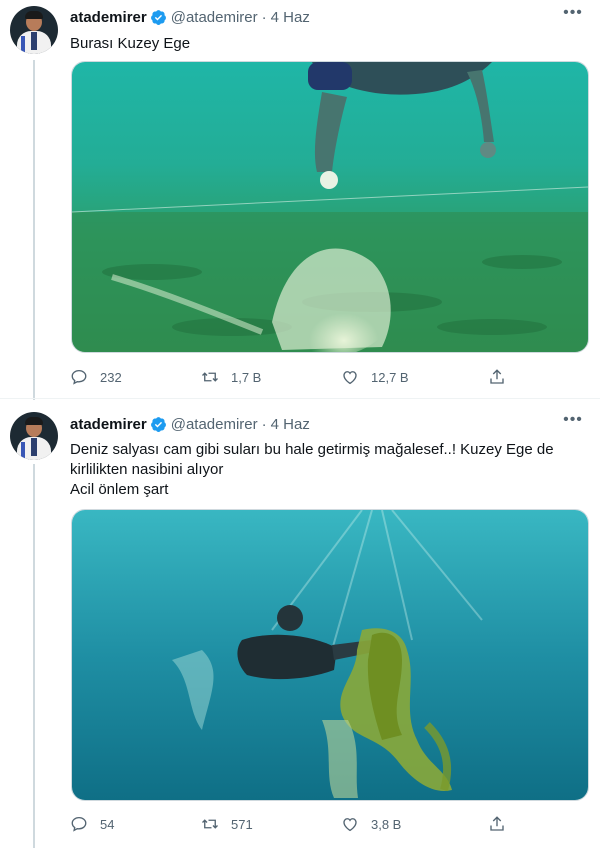  What do you see at coordinates (386, 824) in the screenshot?
I see `like-count: 3,8 B` at bounding box center [386, 824].